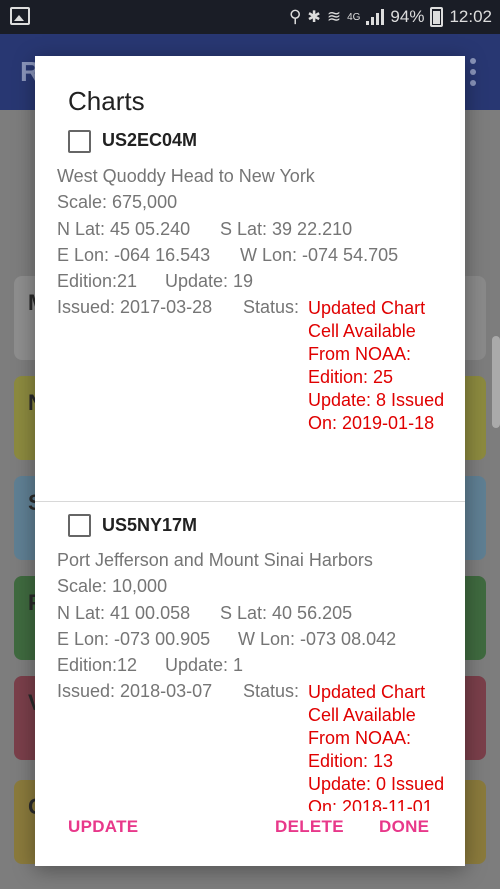  What do you see at coordinates (286, 613) in the screenshot?
I see `chart-s-lat: S Lat: 40 56.205` at bounding box center [286, 613].